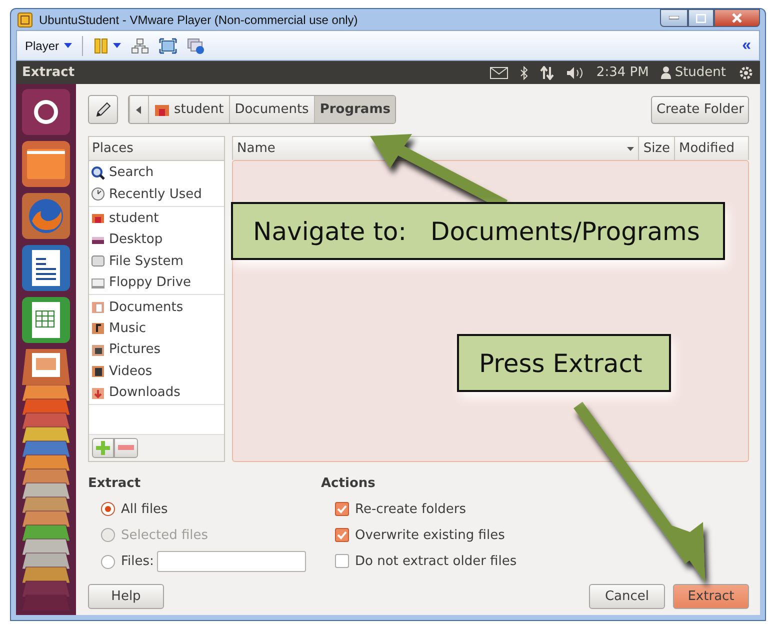 This screenshot has height=627, width=776. What do you see at coordinates (693, 72) in the screenshot?
I see `user-menu: Student` at bounding box center [693, 72].